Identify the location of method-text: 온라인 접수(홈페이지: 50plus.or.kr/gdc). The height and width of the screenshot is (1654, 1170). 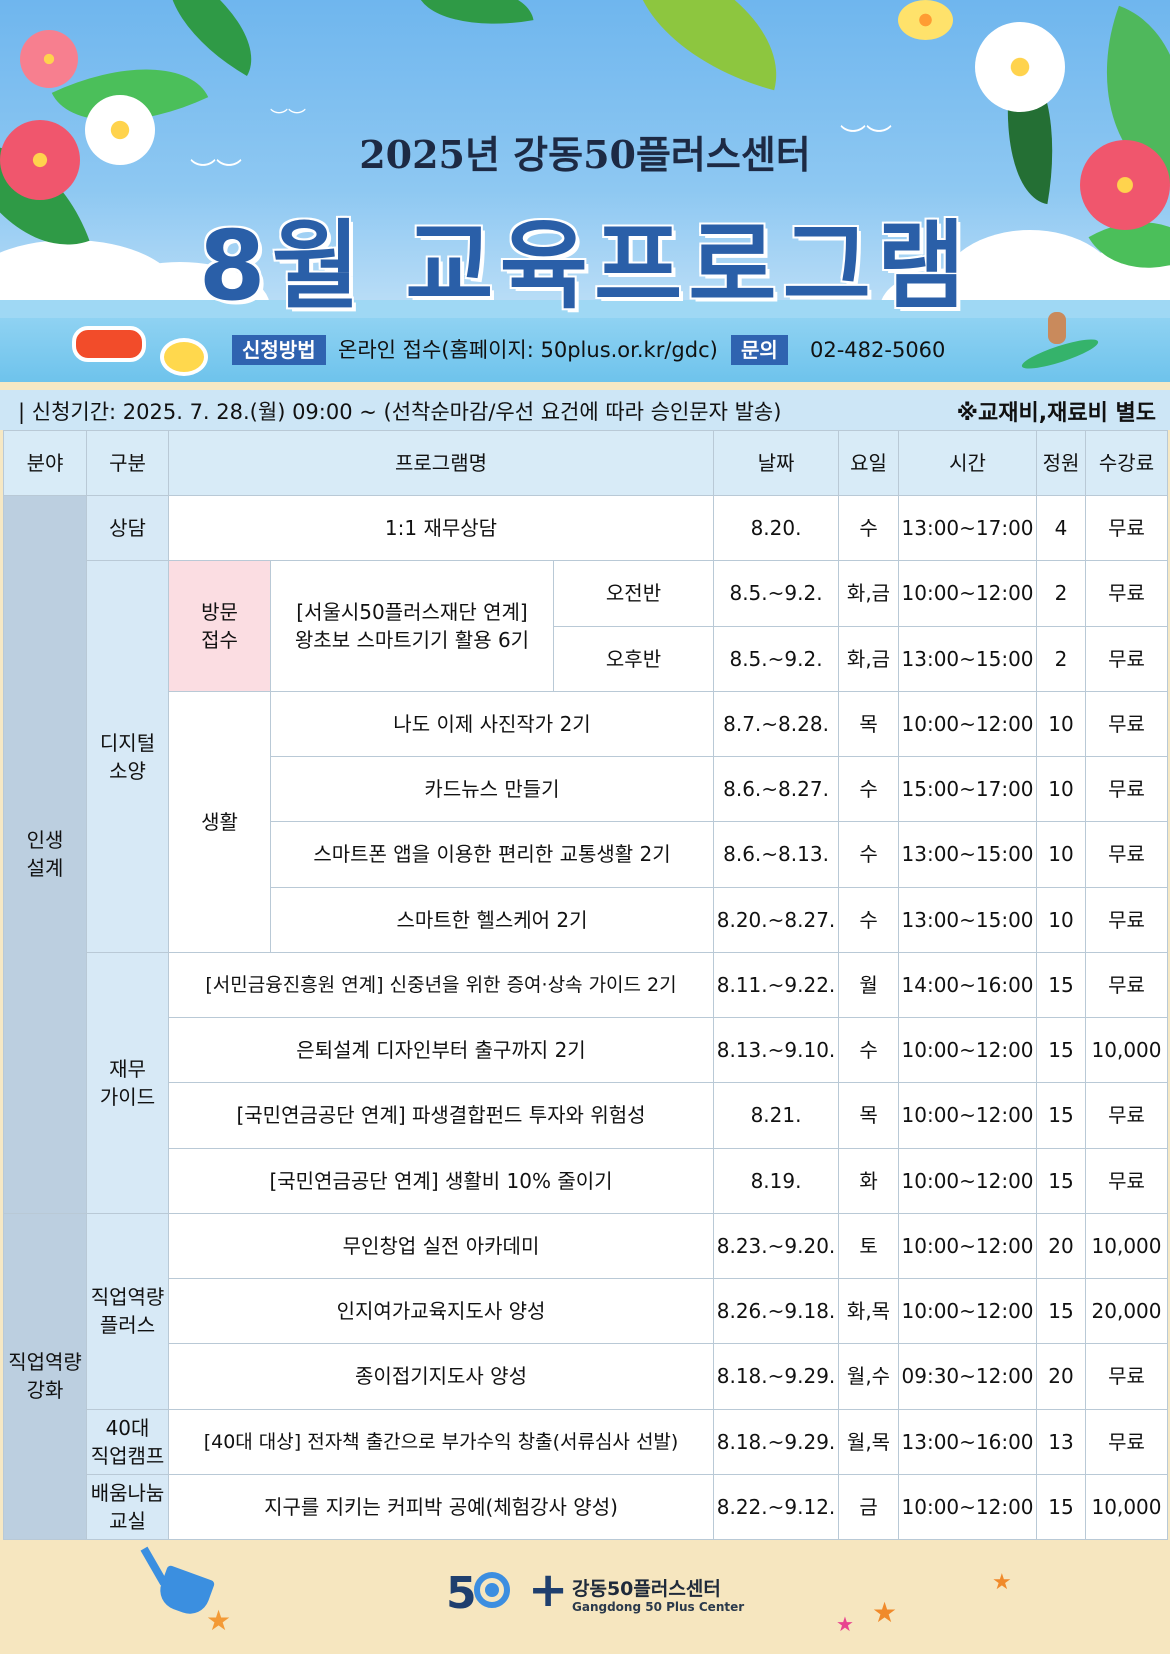
(528, 350).